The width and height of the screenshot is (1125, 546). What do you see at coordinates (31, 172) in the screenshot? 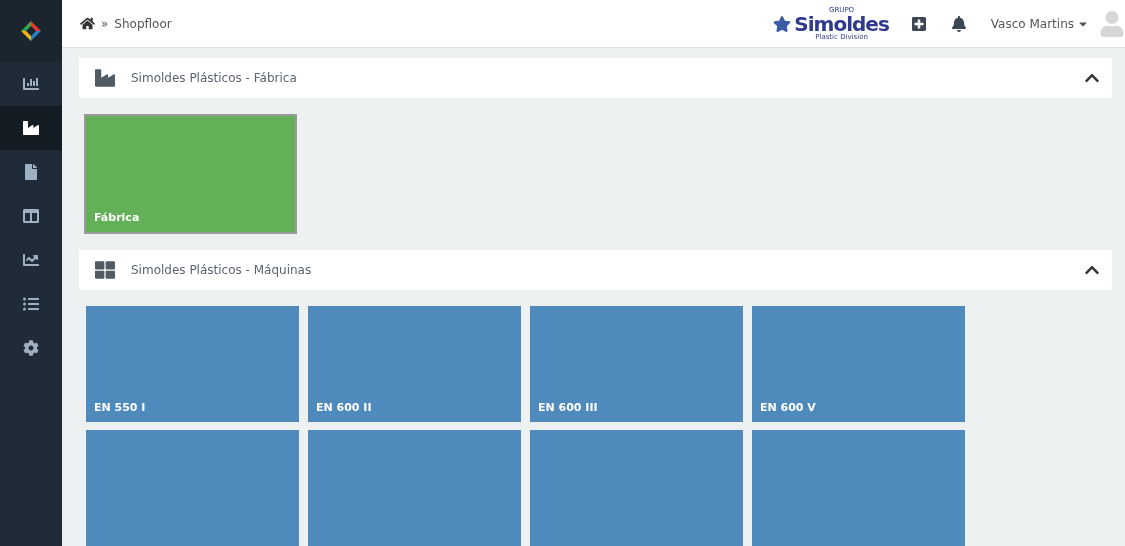
I see `file-icon` at bounding box center [31, 172].